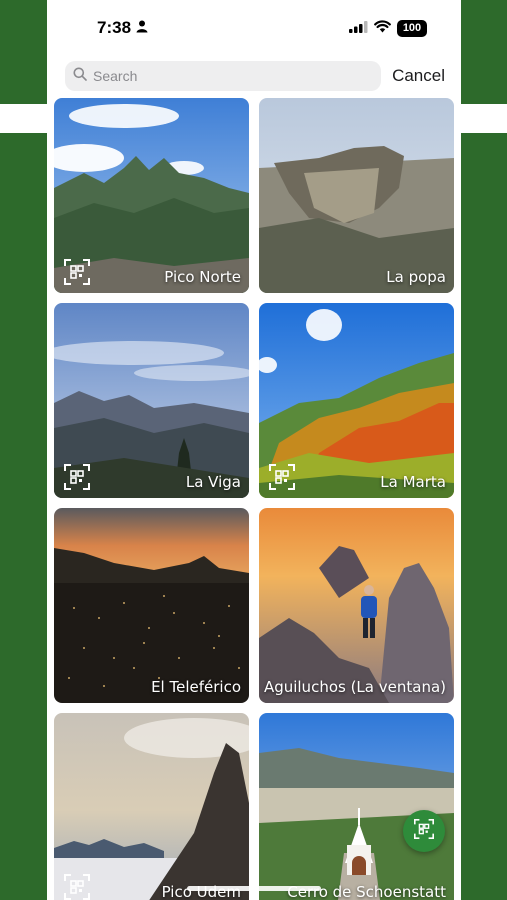 This screenshot has height=900, width=507. Describe the element at coordinates (356, 400) in the screenshot. I see `place-card: La Marta` at that location.